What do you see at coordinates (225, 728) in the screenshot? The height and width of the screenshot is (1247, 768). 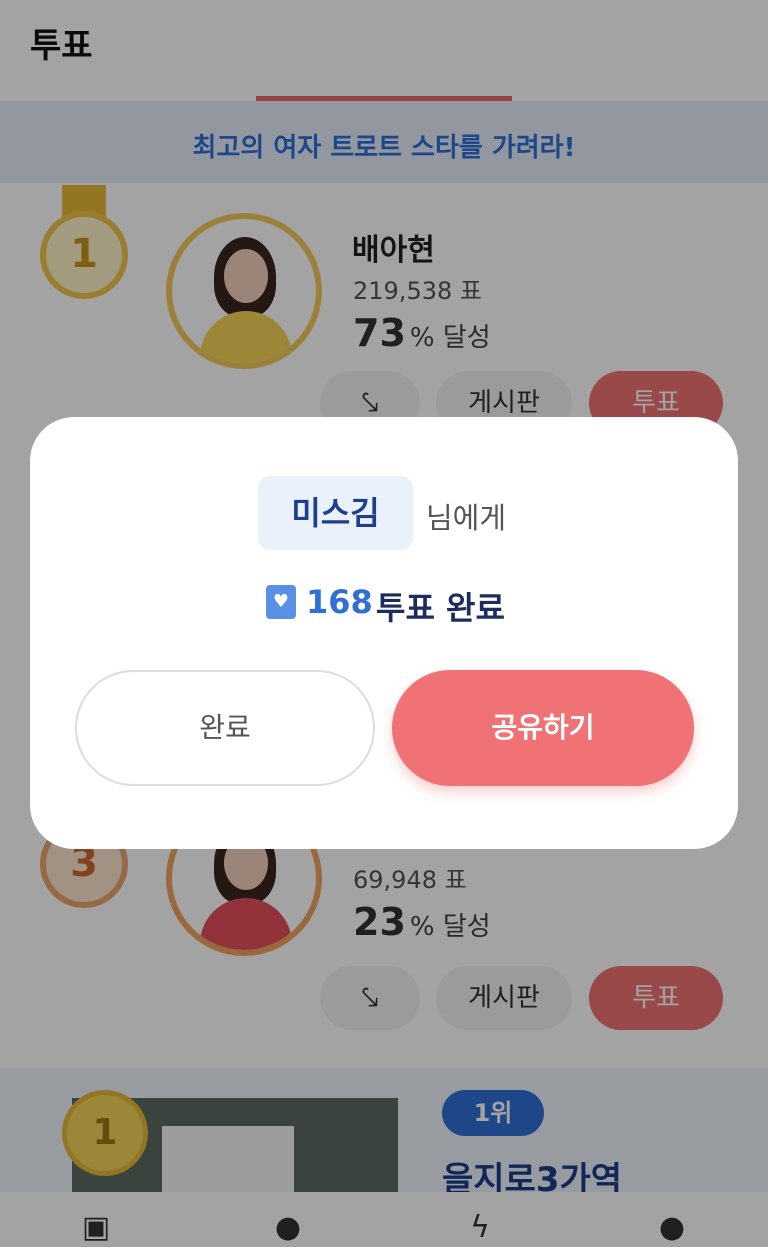 I see `done-button: 완료` at bounding box center [225, 728].